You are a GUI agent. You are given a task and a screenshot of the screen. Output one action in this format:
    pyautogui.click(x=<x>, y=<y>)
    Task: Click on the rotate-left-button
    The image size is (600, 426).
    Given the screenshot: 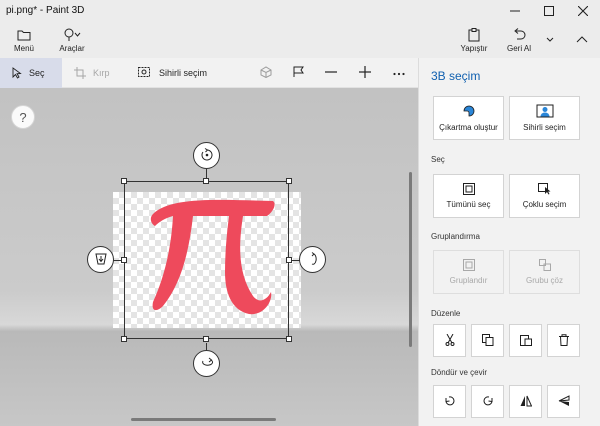 What is the action you would take?
    pyautogui.click(x=100, y=259)
    